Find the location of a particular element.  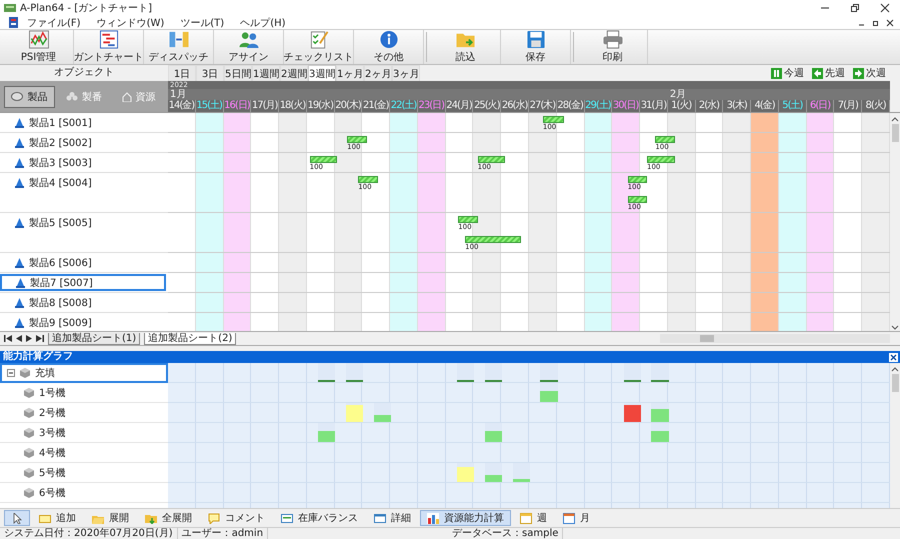

period-tab: 2週間 is located at coordinates (294, 73).